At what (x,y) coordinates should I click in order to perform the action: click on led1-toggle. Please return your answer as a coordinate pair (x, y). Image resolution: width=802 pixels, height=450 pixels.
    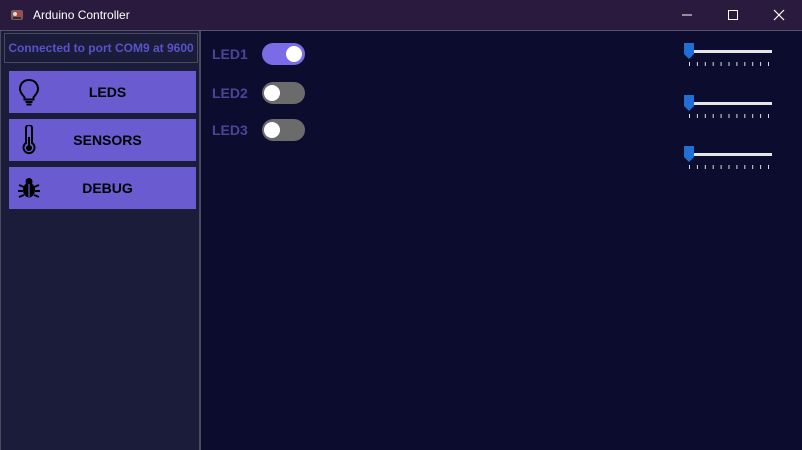
    Looking at the image, I should click on (283, 54).